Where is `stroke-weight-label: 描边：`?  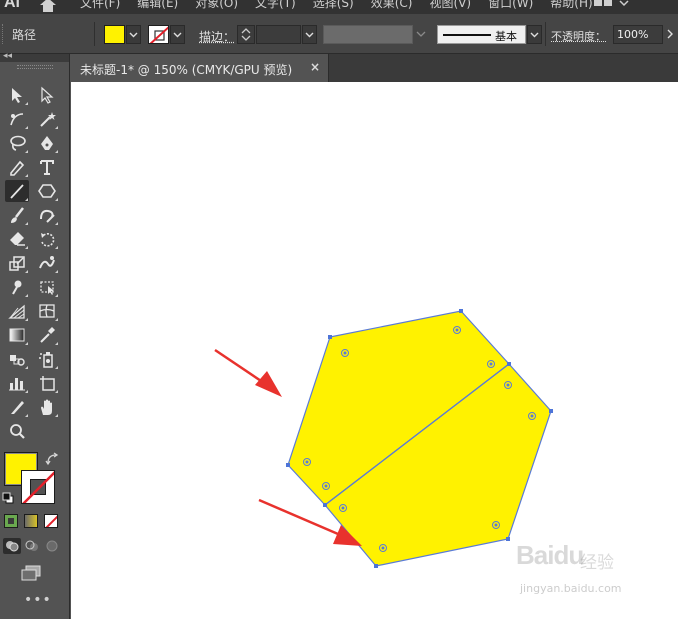
stroke-weight-label: 描边： is located at coordinates (217, 36).